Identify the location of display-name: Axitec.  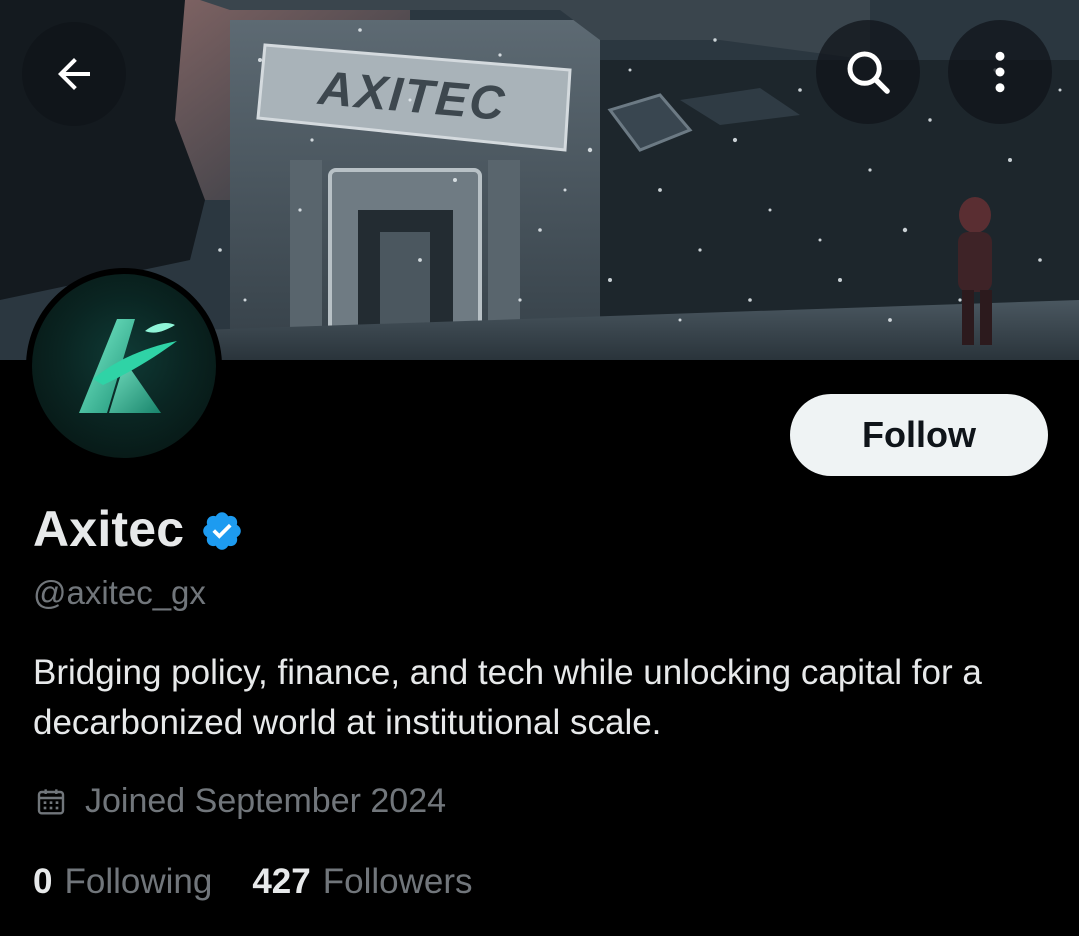
(109, 529).